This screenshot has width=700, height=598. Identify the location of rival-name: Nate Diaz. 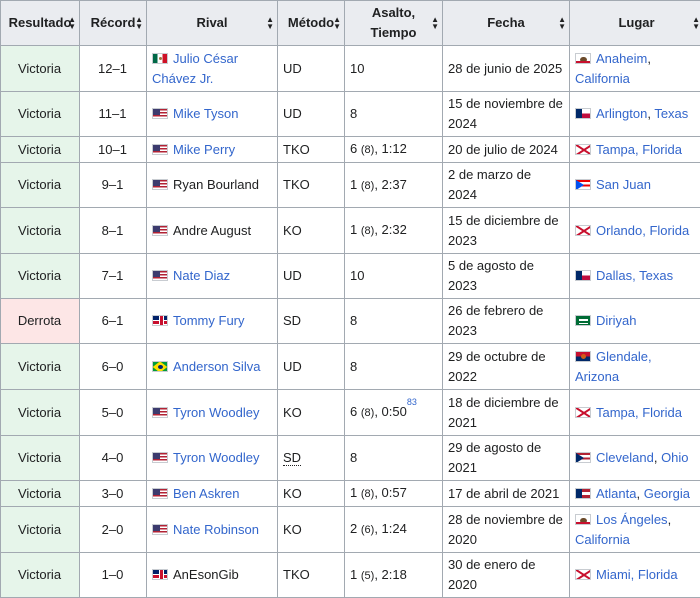
(201, 275).